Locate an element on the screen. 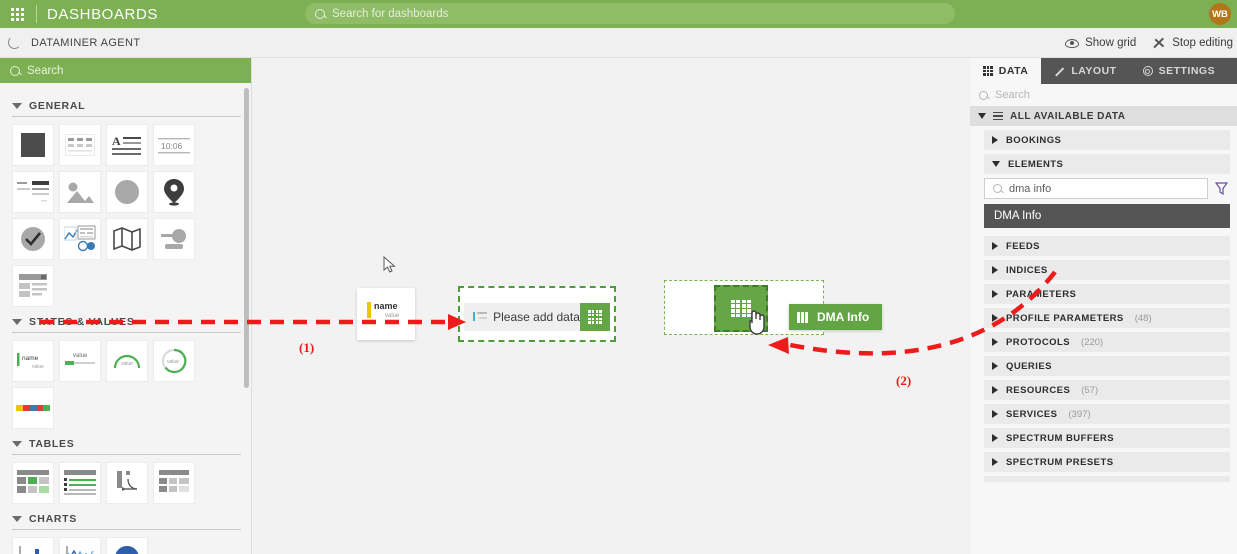 This screenshot has width=1237, height=554. bar-chart-widget is located at coordinates (33, 545).